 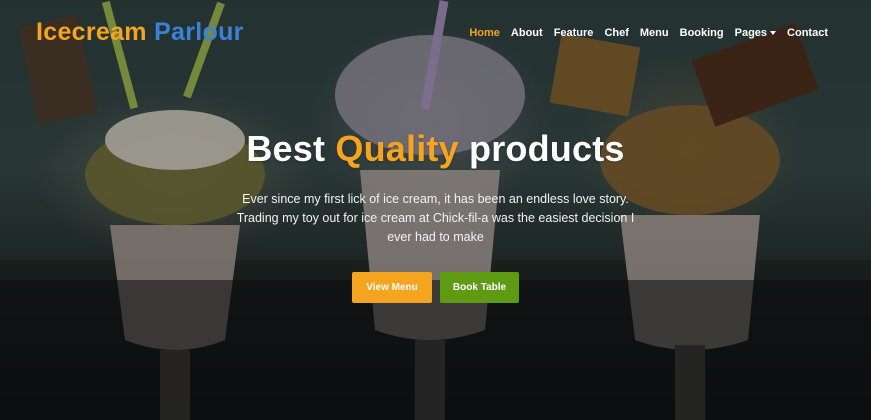 What do you see at coordinates (574, 33) in the screenshot?
I see `nav-link-feature: Feature` at bounding box center [574, 33].